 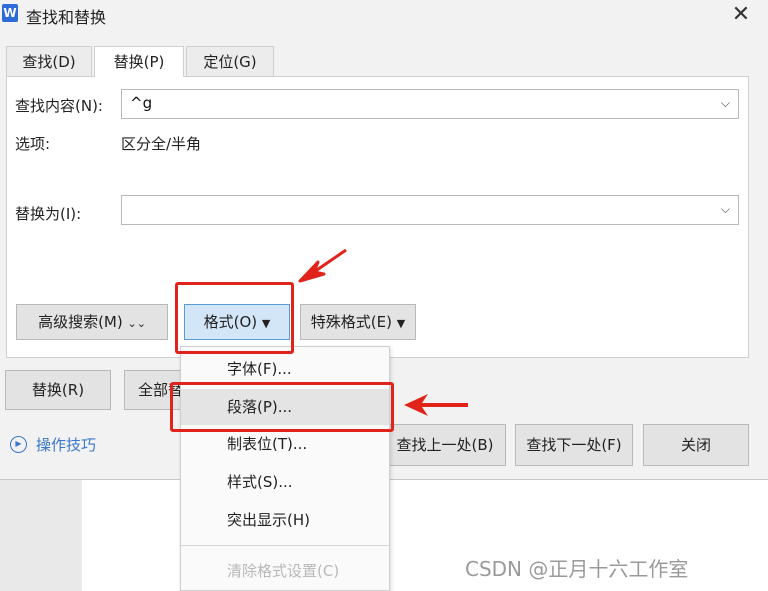 I want to click on tips-link: 操作技巧, so click(x=66, y=444).